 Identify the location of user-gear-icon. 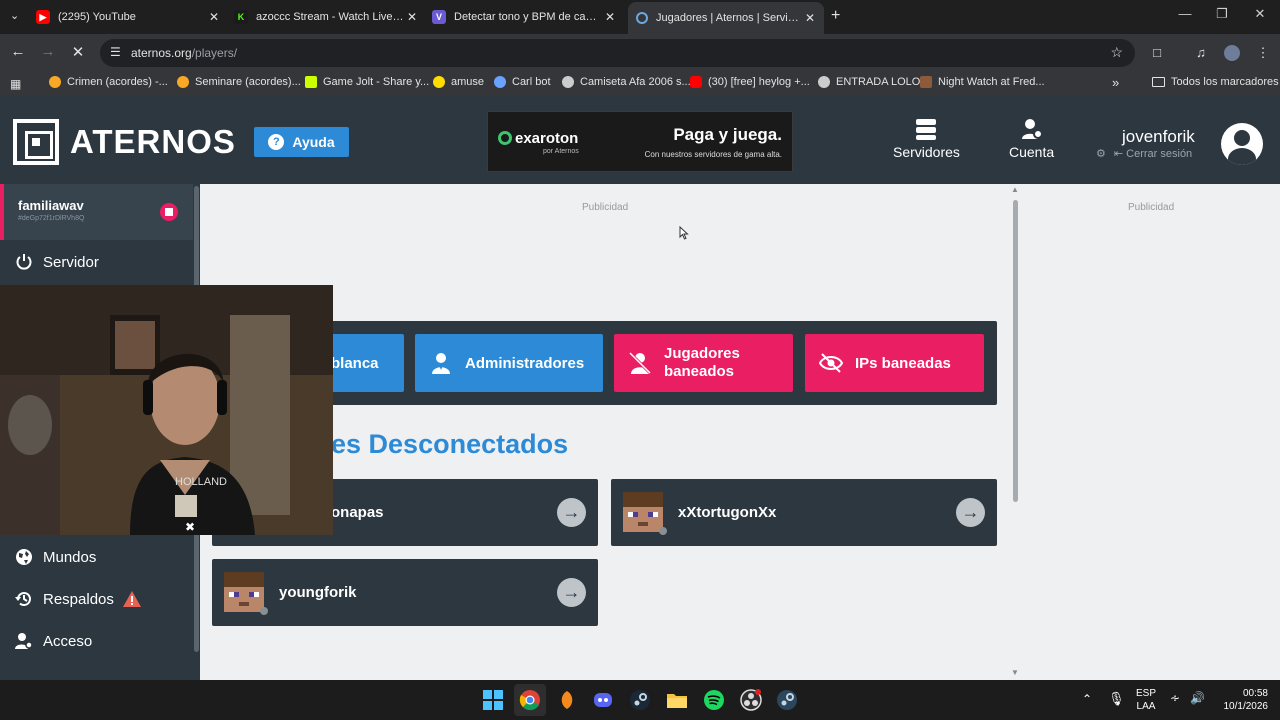
(24, 641).